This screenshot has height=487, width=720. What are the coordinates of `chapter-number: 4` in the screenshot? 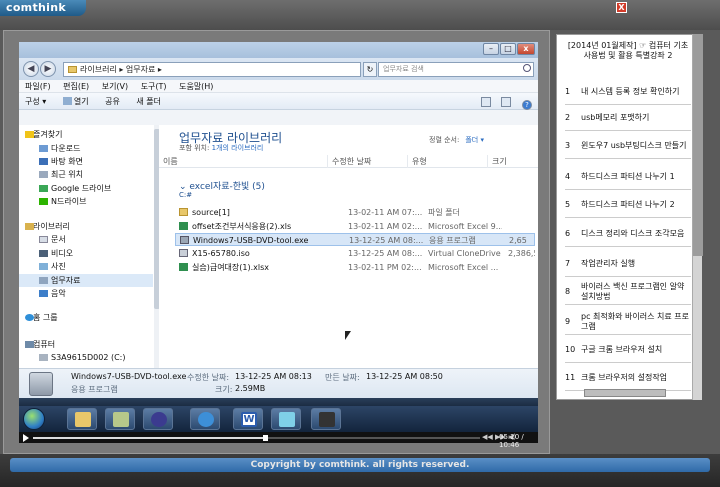 It's located at (568, 176).